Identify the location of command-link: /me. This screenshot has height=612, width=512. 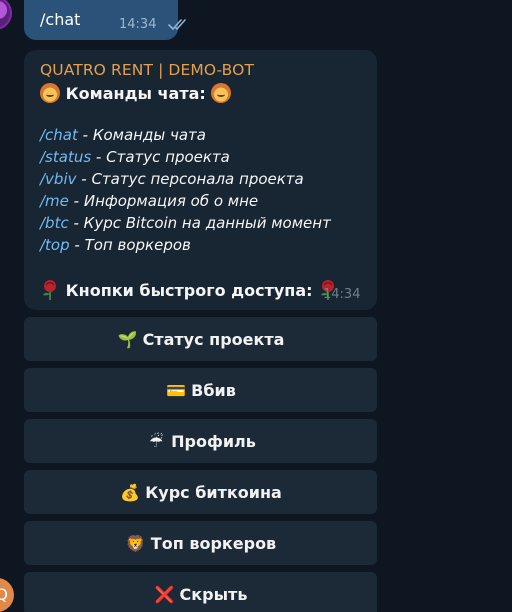
(54, 201).